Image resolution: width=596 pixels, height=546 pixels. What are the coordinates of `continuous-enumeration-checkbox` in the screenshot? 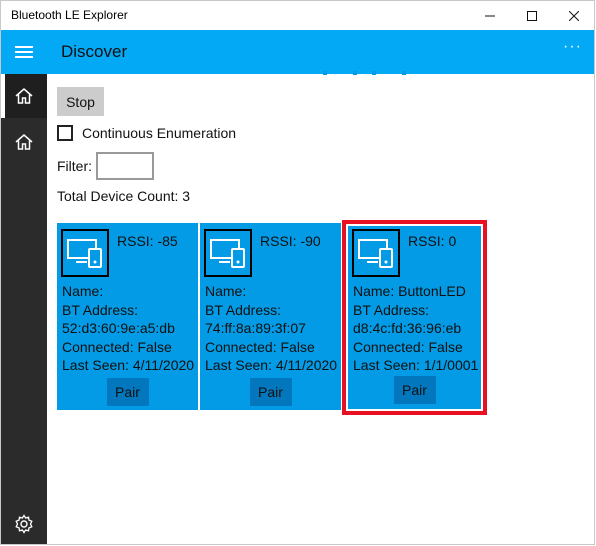 It's located at (65, 133).